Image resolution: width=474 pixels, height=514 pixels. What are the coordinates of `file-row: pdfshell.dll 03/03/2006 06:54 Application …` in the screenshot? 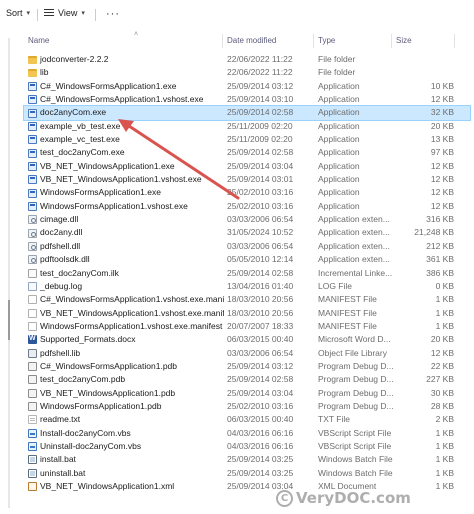 It's located at (247, 246).